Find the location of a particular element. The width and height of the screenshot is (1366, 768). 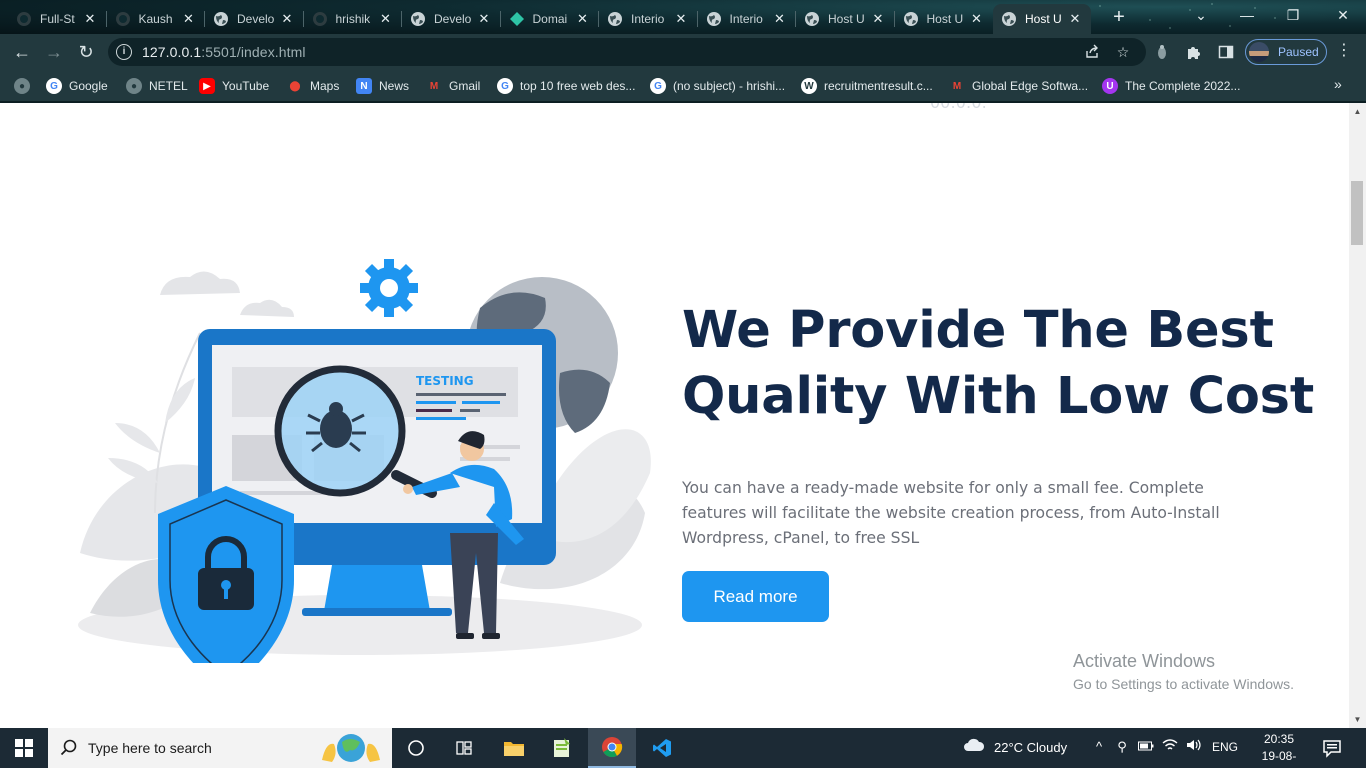

meet-now-icon: ⚲ is located at coordinates (1122, 747).